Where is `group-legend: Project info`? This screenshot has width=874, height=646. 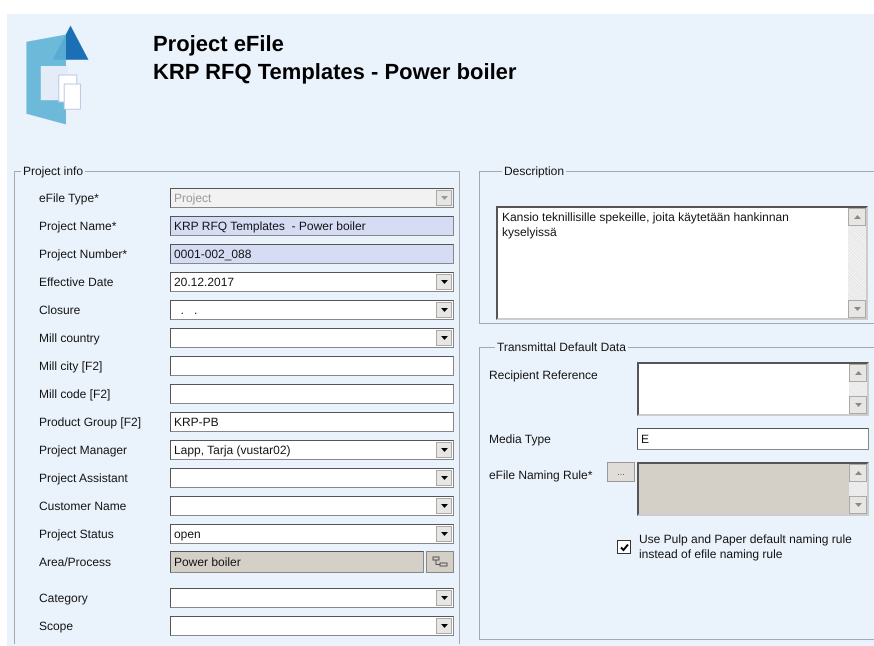 group-legend: Project info is located at coordinates (53, 171).